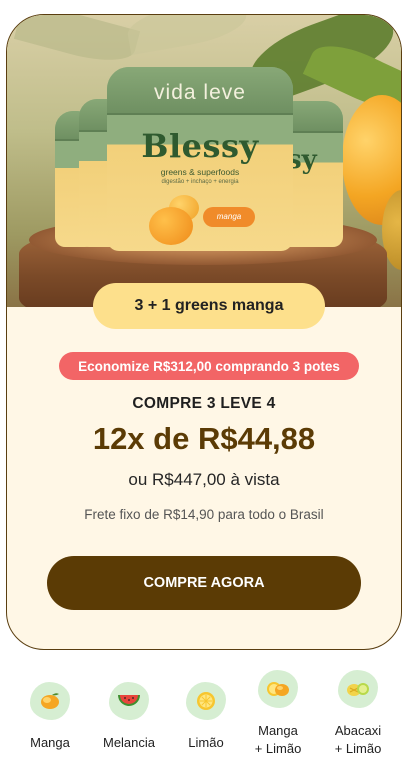 This screenshot has width=410, height=784. I want to click on buy-now-button: COMPRE AGORA, so click(204, 583).